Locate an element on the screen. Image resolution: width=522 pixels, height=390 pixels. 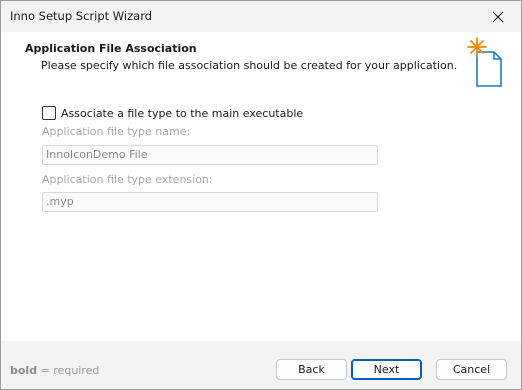
required-legend-text: = required is located at coordinates (68, 370).